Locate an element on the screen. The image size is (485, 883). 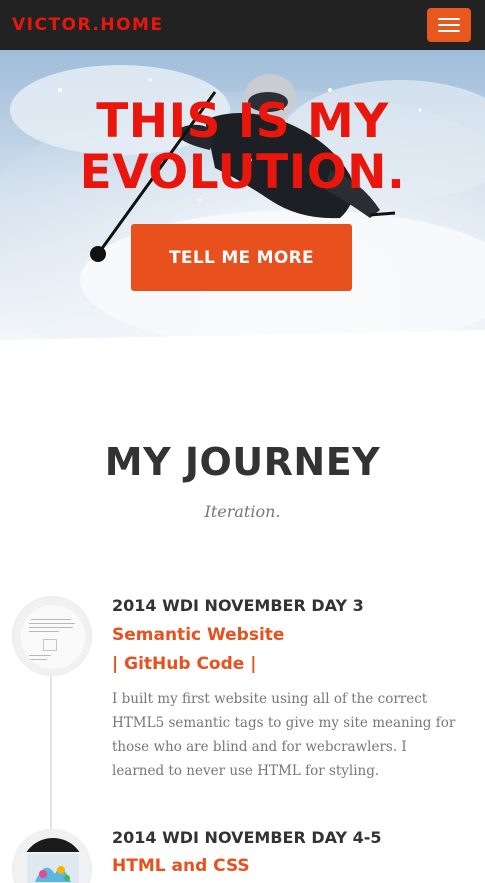
hamburger-menu-icon is located at coordinates (449, 19).